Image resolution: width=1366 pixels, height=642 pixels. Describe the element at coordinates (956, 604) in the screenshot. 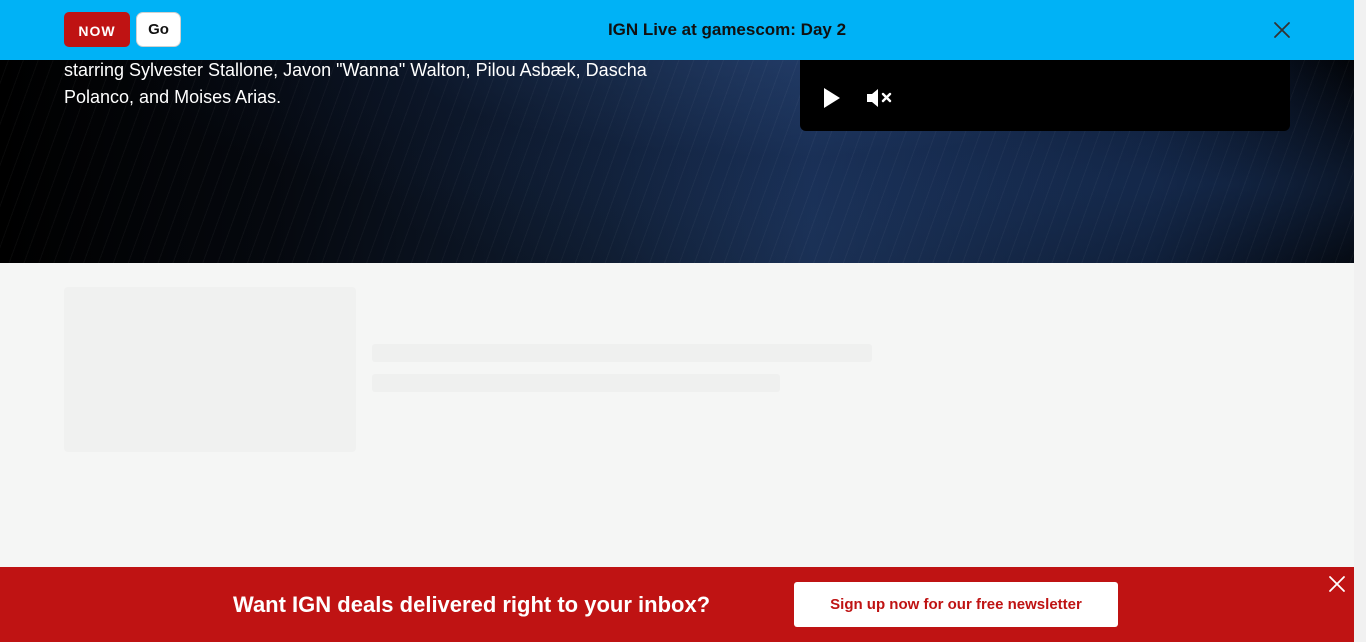

I see `newsletter-signup-button: Sign up now for our free newsletter` at that location.